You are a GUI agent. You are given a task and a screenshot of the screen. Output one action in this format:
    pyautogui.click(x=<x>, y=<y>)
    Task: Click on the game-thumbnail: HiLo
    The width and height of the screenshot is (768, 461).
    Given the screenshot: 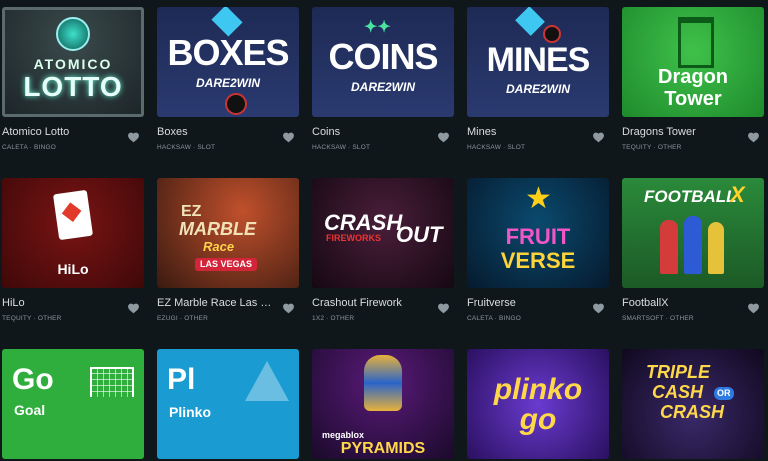 What is the action you would take?
    pyautogui.click(x=73, y=233)
    